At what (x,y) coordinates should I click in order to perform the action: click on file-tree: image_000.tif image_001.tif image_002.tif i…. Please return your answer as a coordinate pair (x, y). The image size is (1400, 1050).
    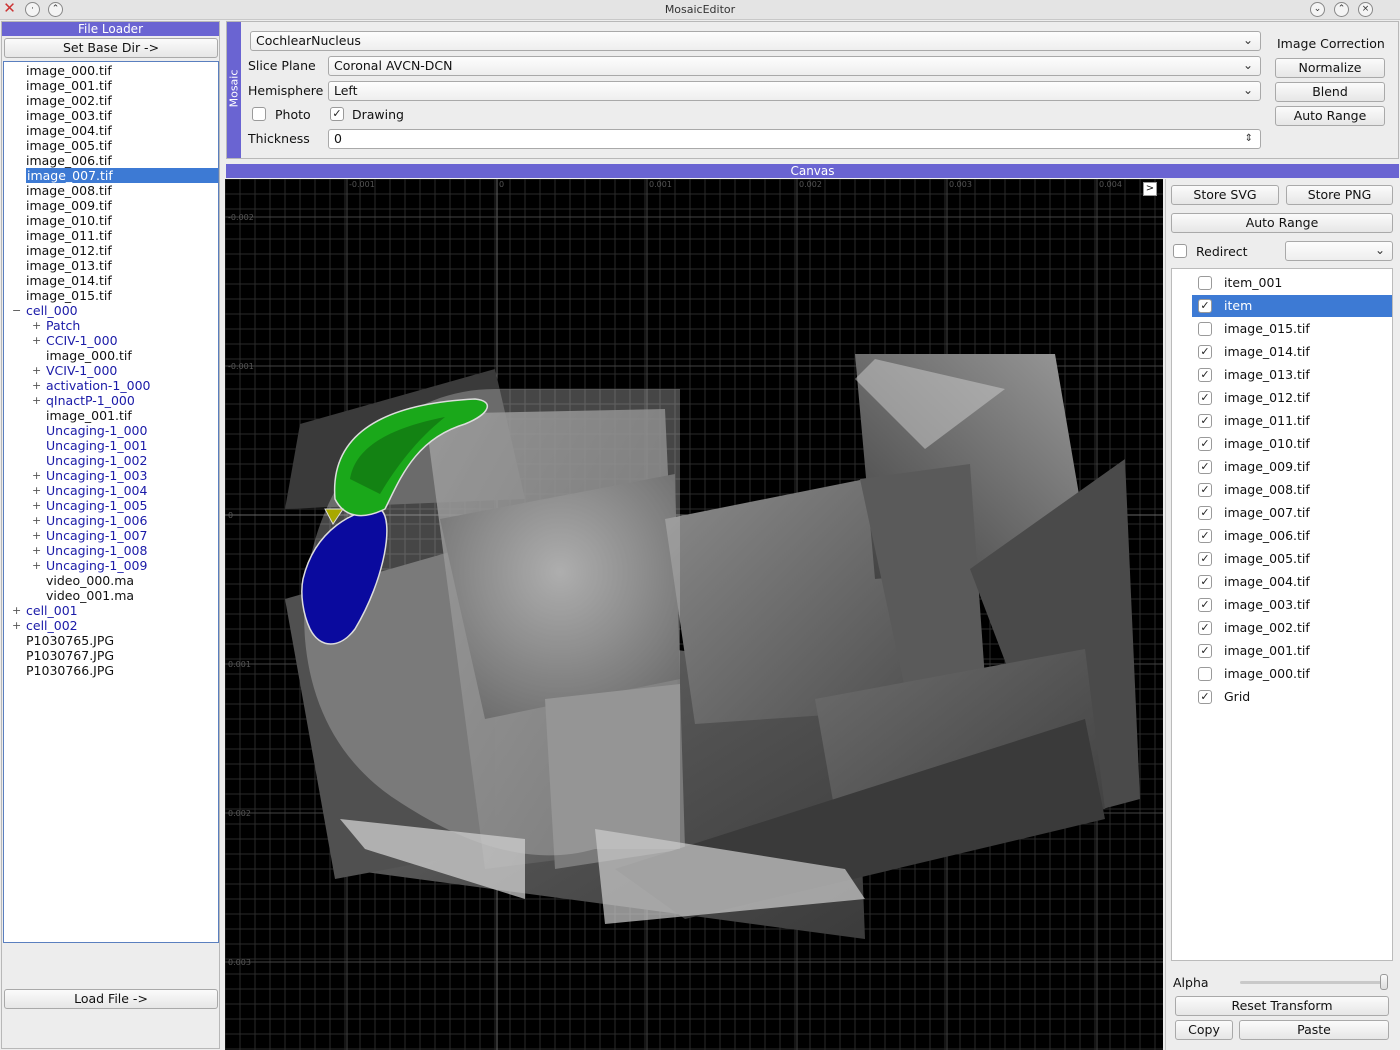
    Looking at the image, I should click on (111, 502).